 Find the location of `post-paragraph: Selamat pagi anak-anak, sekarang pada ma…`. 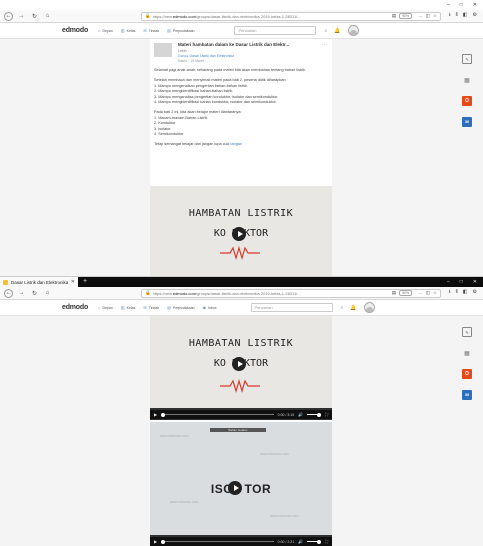

post-paragraph: Selamat pagi anak-anak, sekarang pada ma… is located at coordinates (230, 70).